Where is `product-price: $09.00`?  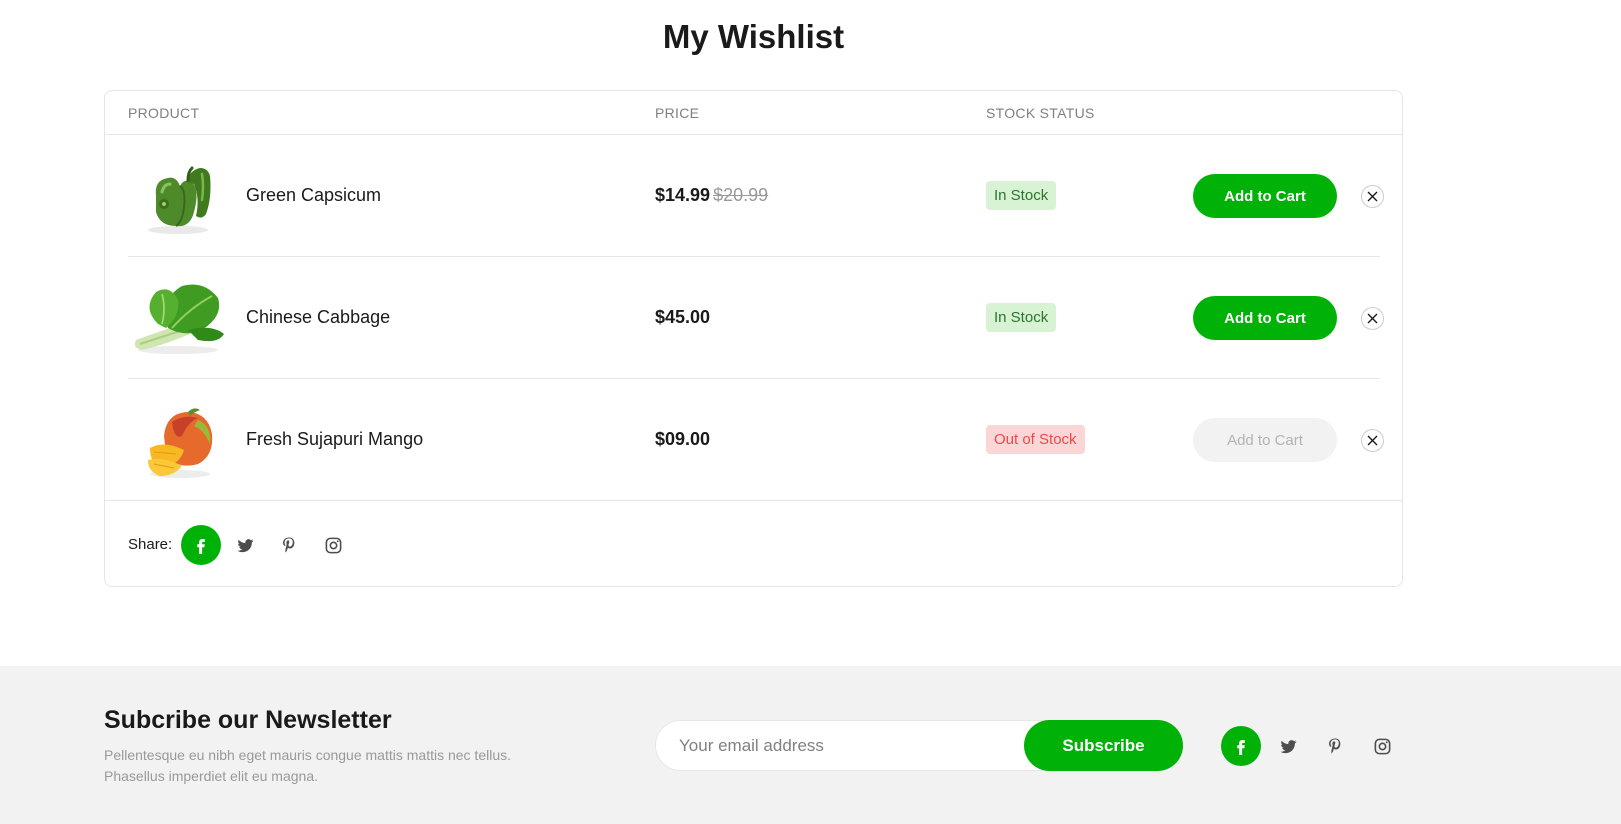
product-price: $09.00 is located at coordinates (682, 439).